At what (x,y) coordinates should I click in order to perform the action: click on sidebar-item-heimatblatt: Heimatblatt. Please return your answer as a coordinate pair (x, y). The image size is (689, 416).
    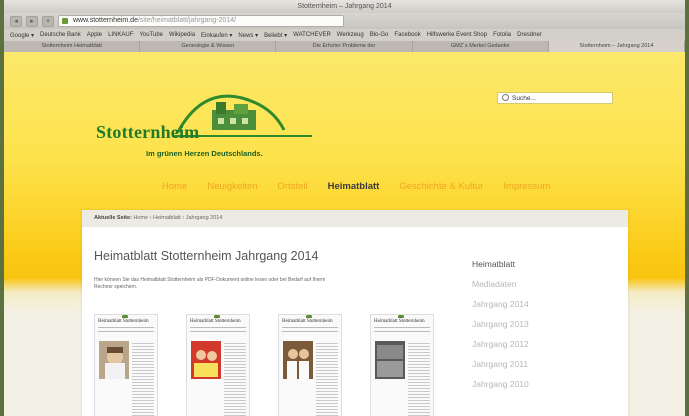
    Looking at the image, I should click on (500, 264).